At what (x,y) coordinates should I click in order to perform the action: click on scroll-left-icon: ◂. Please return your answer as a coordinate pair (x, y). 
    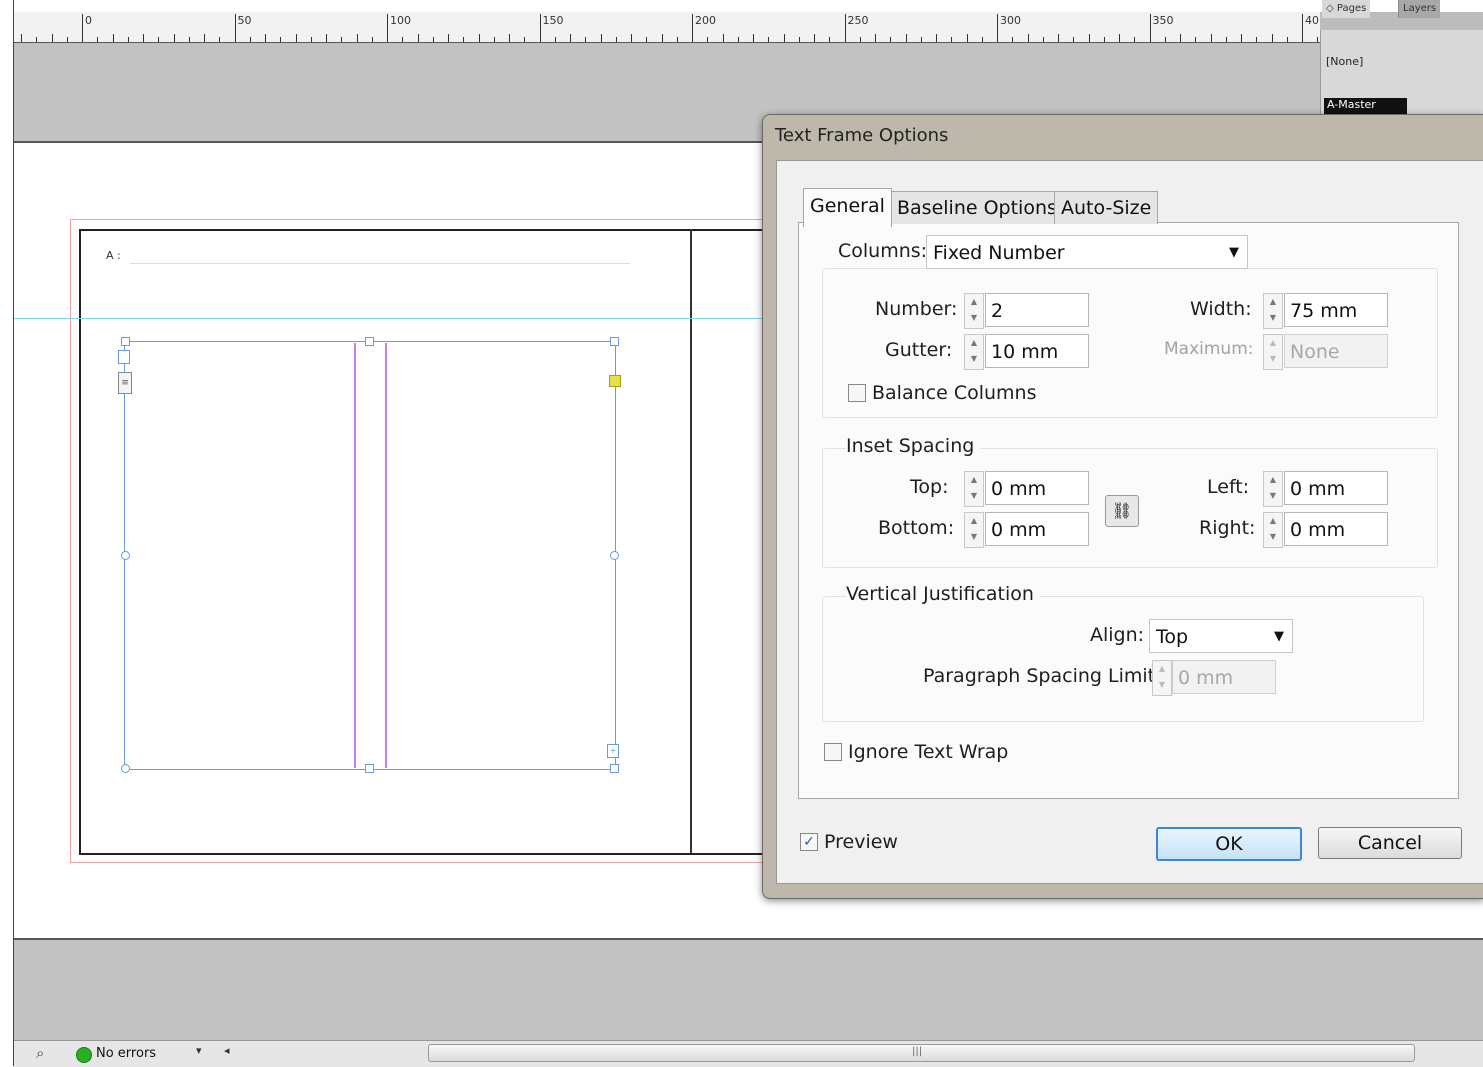
    Looking at the image, I should click on (227, 1050).